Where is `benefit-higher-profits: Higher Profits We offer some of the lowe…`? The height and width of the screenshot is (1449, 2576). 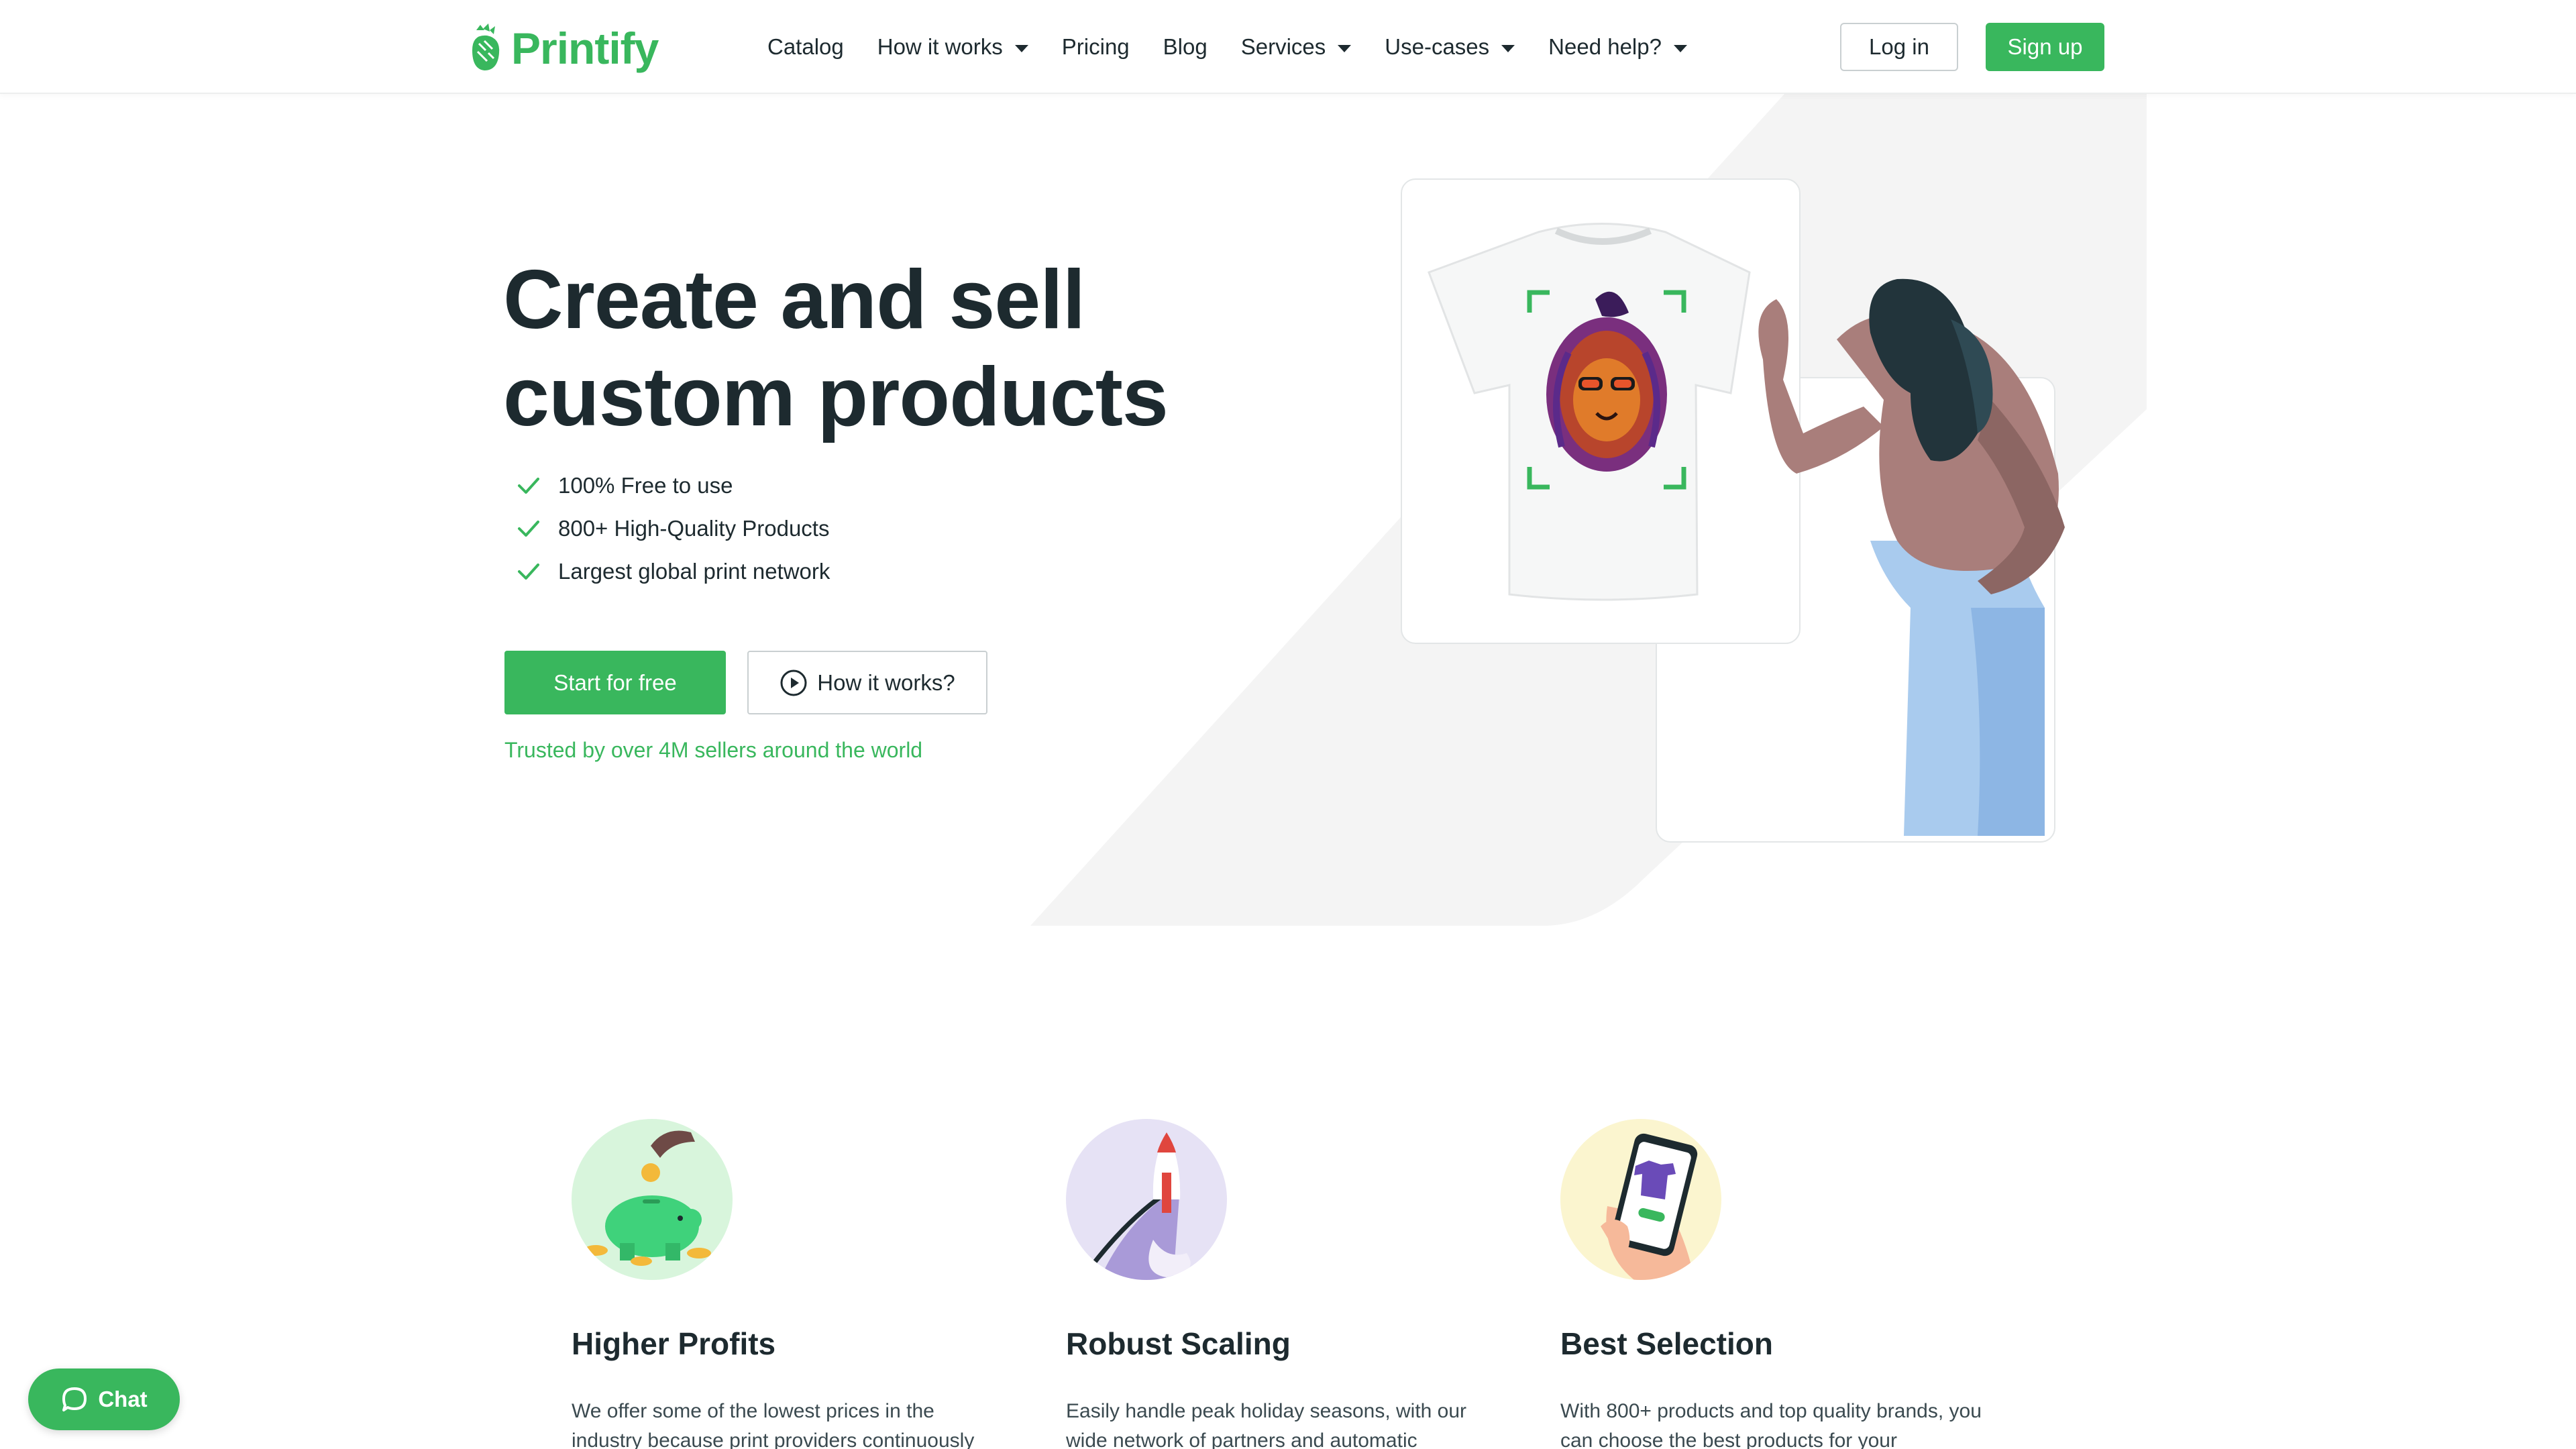 benefit-higher-profits: Higher Profits We offer some of the lowe… is located at coordinates (786, 1284).